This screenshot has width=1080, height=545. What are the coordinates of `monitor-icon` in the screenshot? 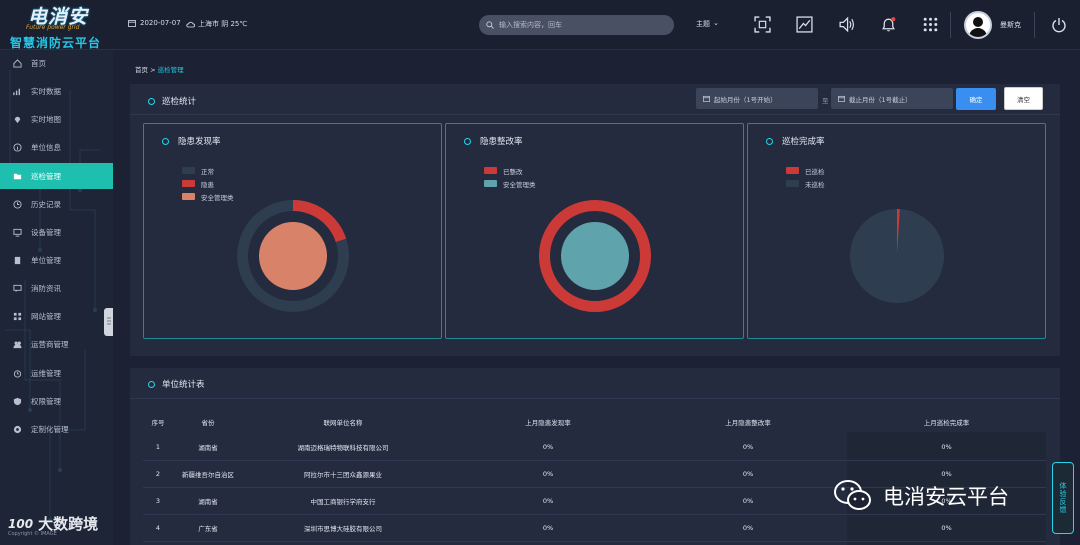 It's located at (17, 232).